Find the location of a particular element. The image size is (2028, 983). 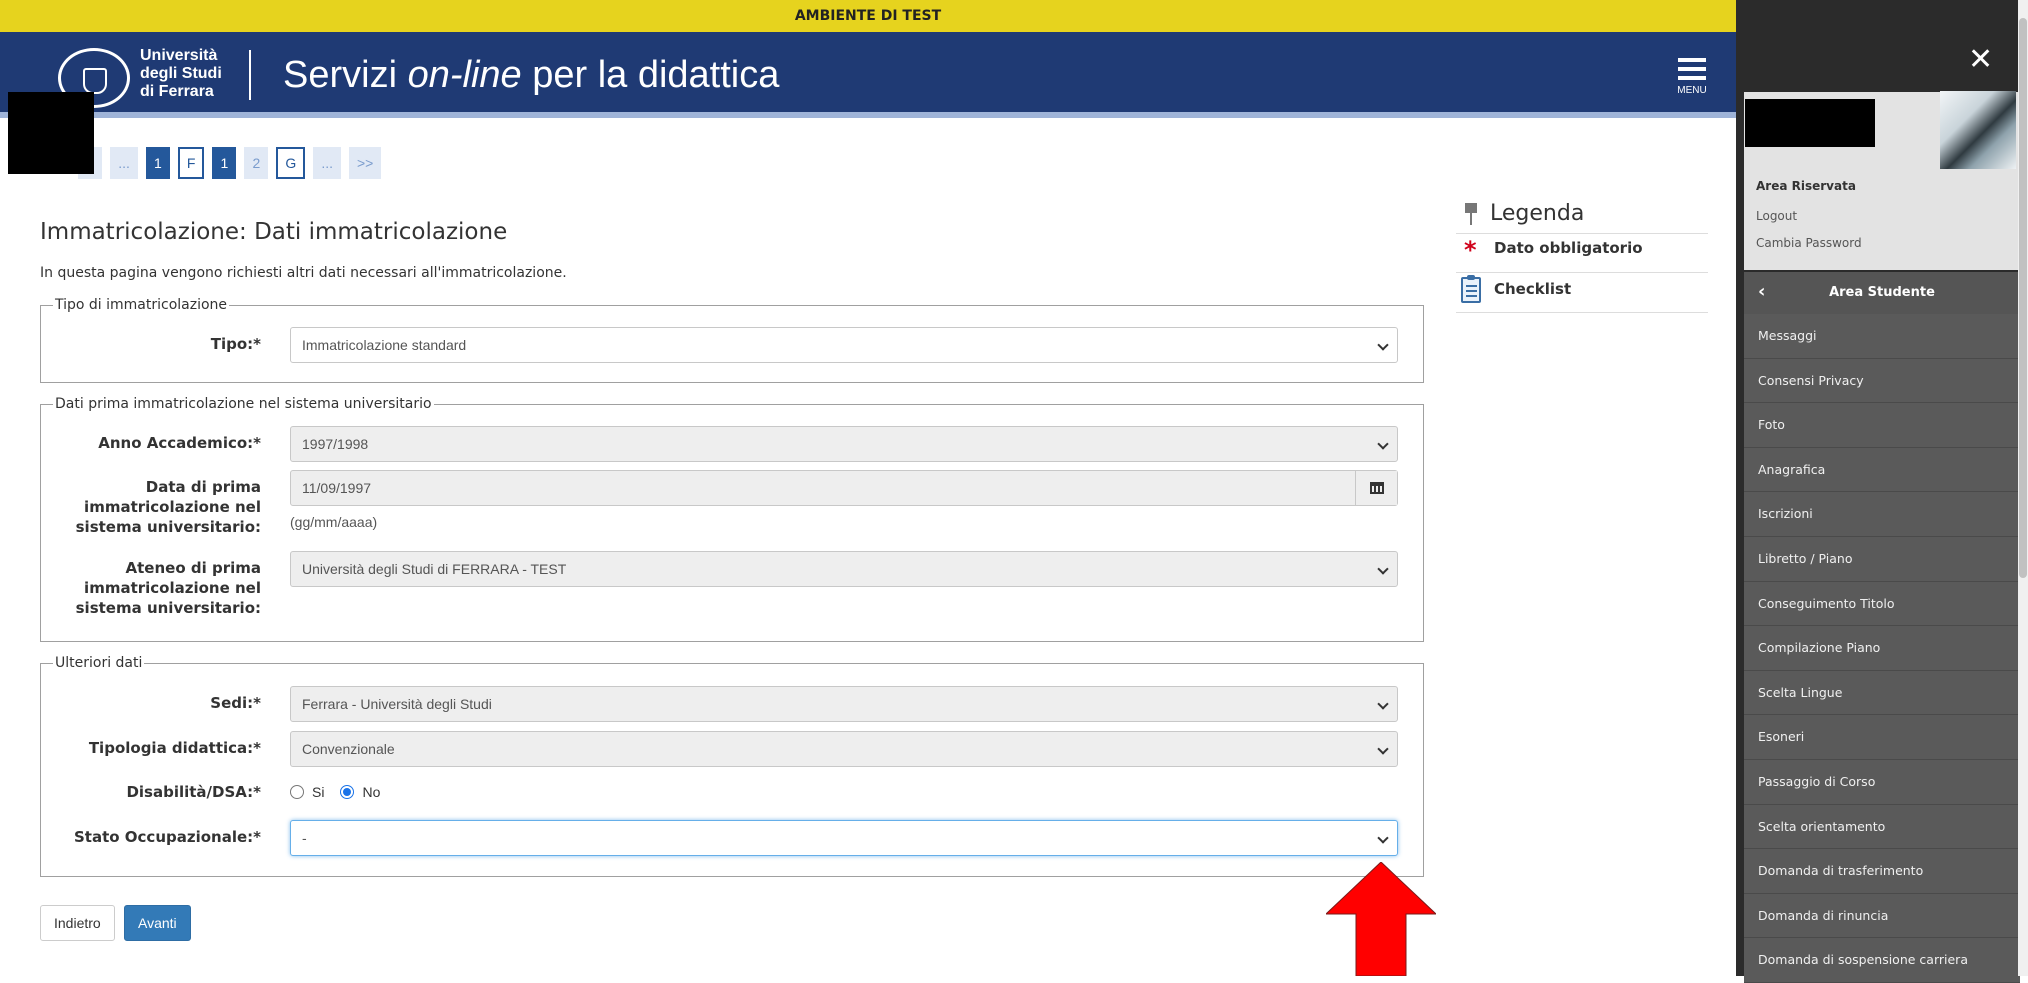

area-riservata-label: Area Riservata is located at coordinates (1806, 186).